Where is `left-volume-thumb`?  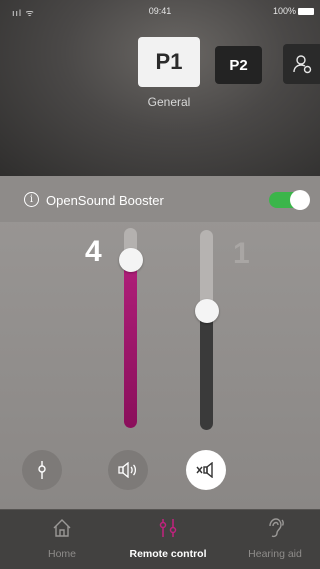 left-volume-thumb is located at coordinates (131, 260).